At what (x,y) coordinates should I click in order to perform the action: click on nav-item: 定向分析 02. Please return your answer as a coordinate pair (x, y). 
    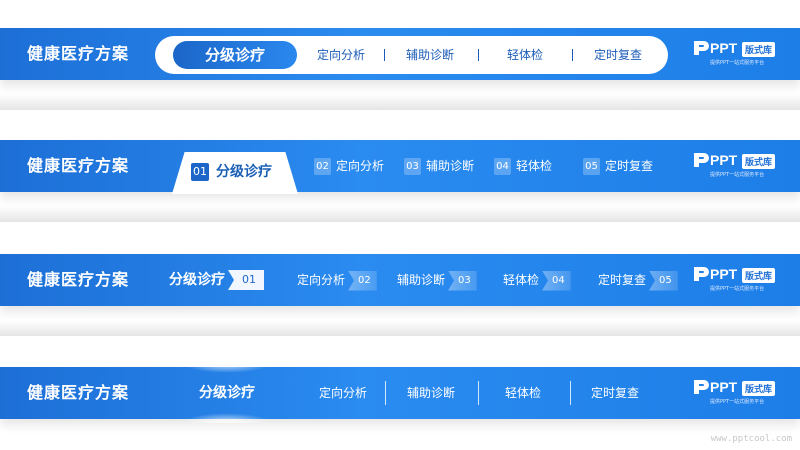
    Looking at the image, I should click on (337, 280).